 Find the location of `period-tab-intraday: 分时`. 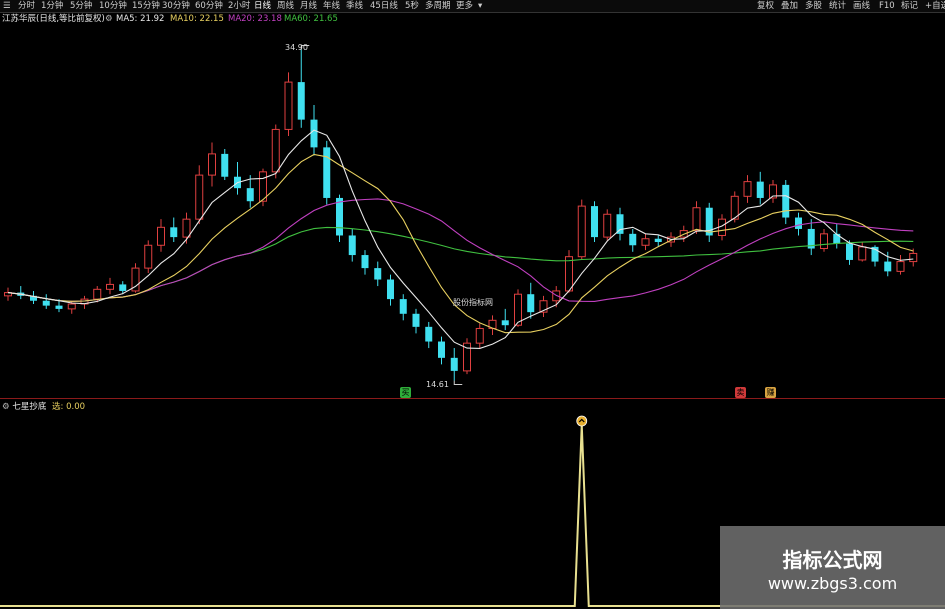

period-tab-intraday: 分时 is located at coordinates (26, 6).